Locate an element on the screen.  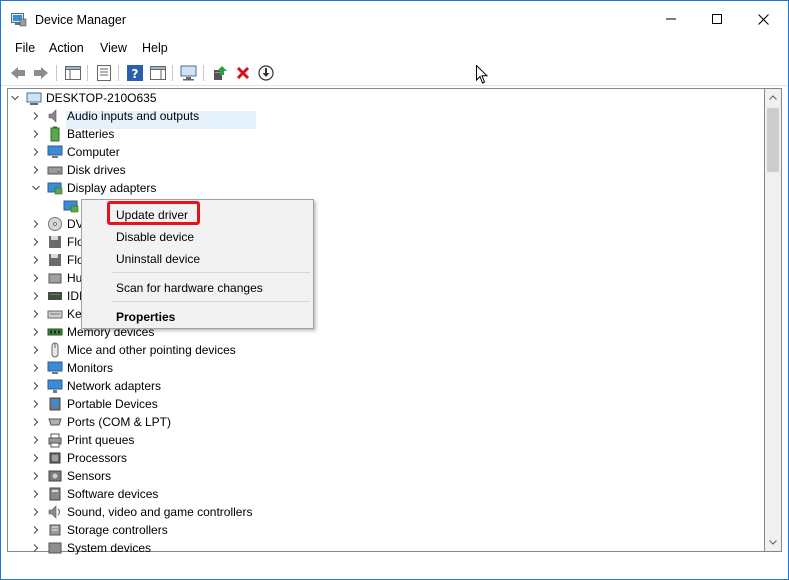
close-icon is located at coordinates (763, 19).